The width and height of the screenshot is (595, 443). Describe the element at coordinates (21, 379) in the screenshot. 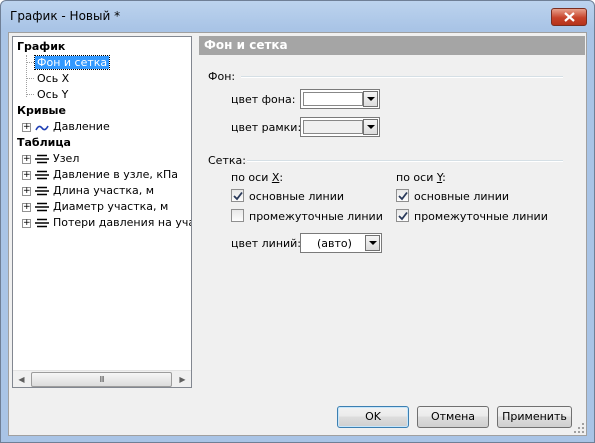

I see `scroll-left-icon: ◀` at that location.